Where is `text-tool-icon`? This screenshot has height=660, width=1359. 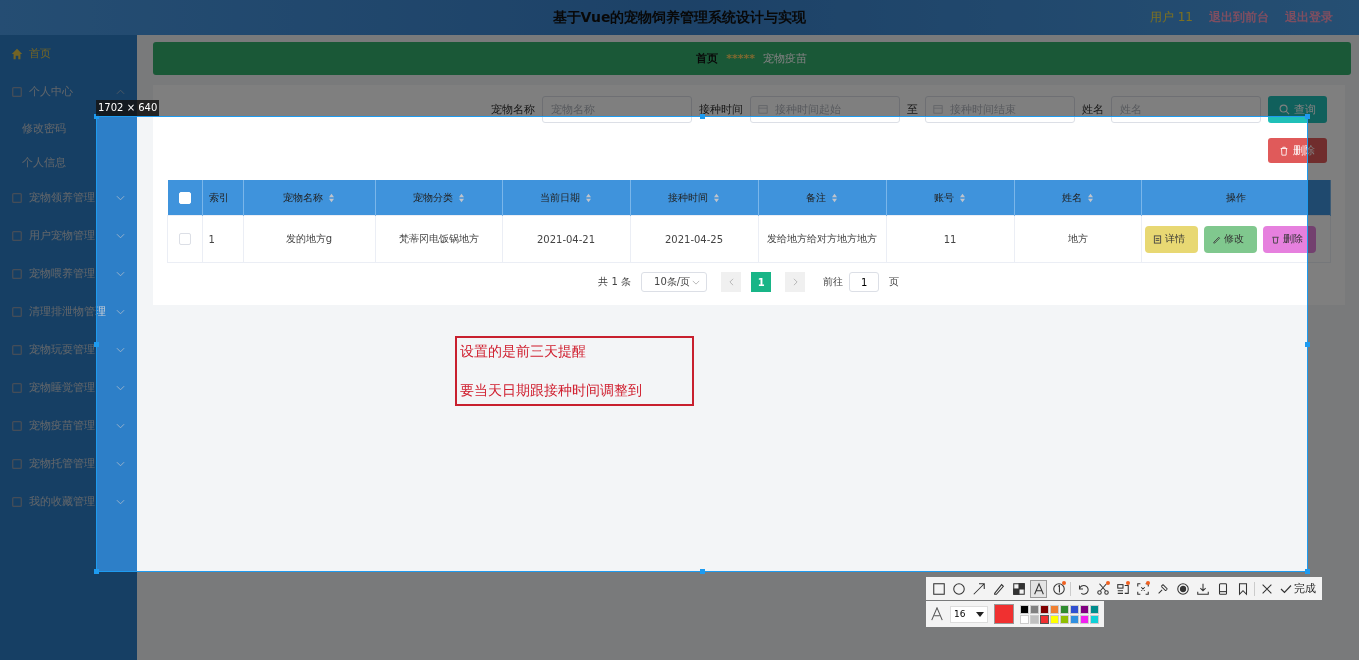
text-tool-icon is located at coordinates (1038, 588).